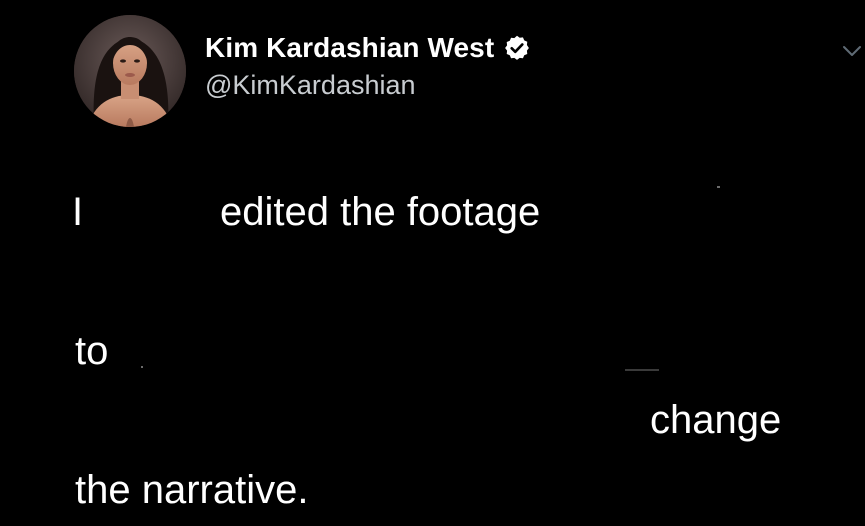  I want to click on chevron-down-icon, so click(852, 51).